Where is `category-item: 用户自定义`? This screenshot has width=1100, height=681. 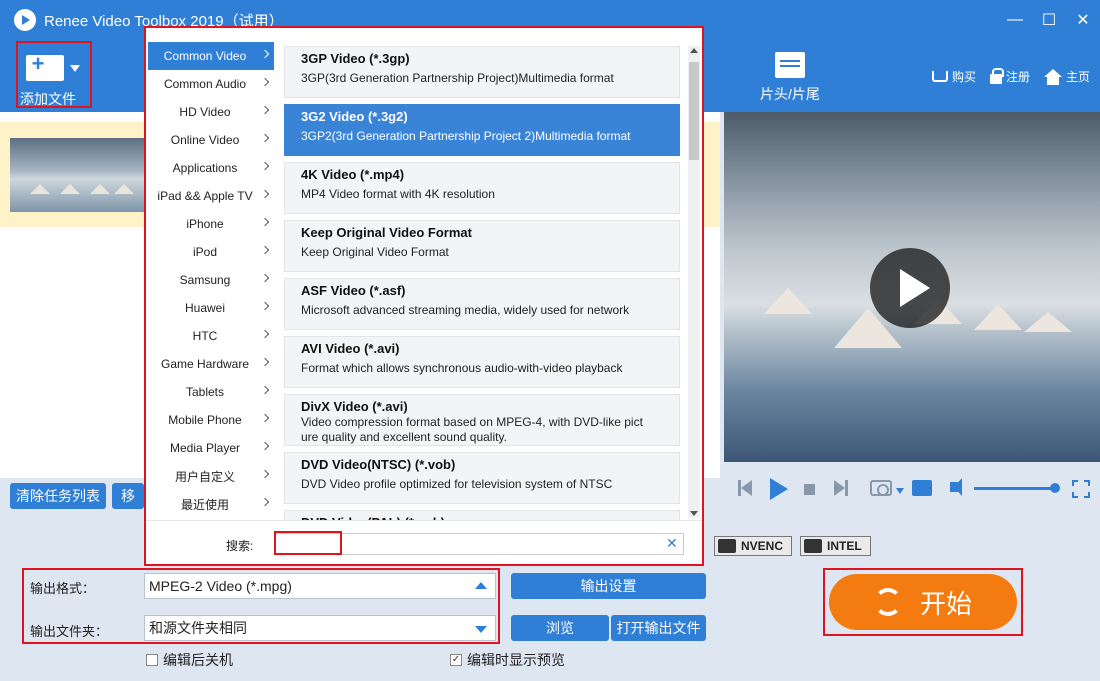
category-item: 用户自定义 is located at coordinates (211, 476).